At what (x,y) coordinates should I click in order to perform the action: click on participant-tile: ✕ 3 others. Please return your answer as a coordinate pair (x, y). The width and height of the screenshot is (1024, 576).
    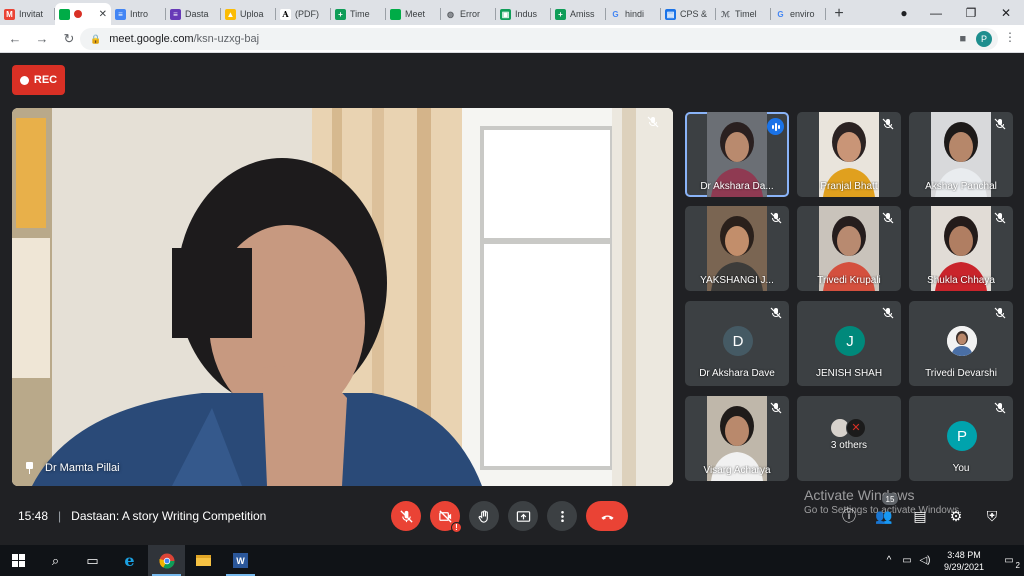
    Looking at the image, I should click on (849, 438).